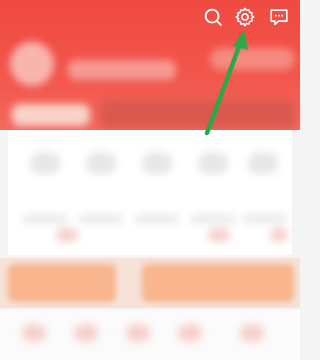 The height and width of the screenshot is (360, 320). I want to click on member-tag, so click(51, 115).